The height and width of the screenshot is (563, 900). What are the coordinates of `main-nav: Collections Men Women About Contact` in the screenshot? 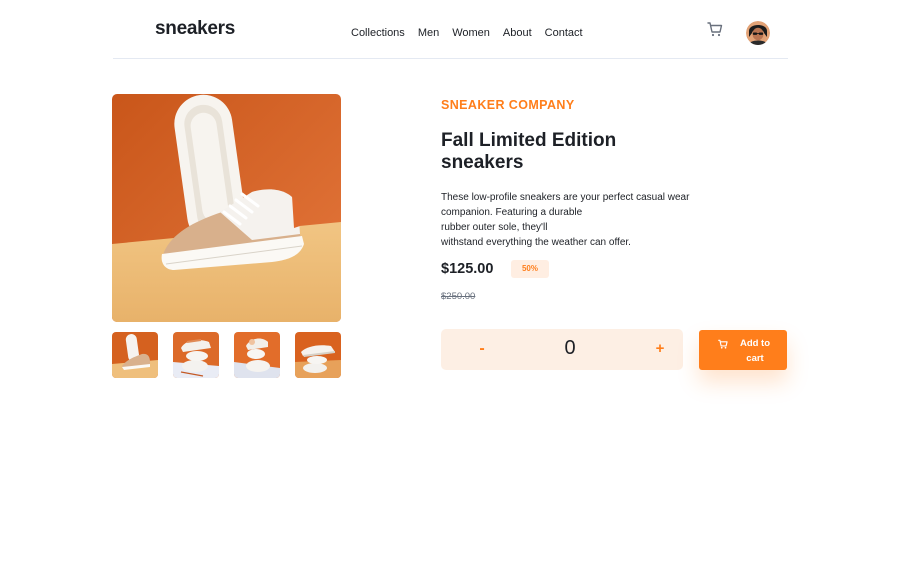 It's located at (473, 33).